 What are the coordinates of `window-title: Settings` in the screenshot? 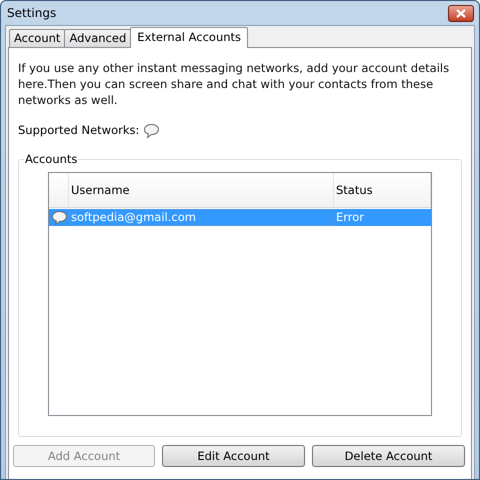 It's located at (31, 13).